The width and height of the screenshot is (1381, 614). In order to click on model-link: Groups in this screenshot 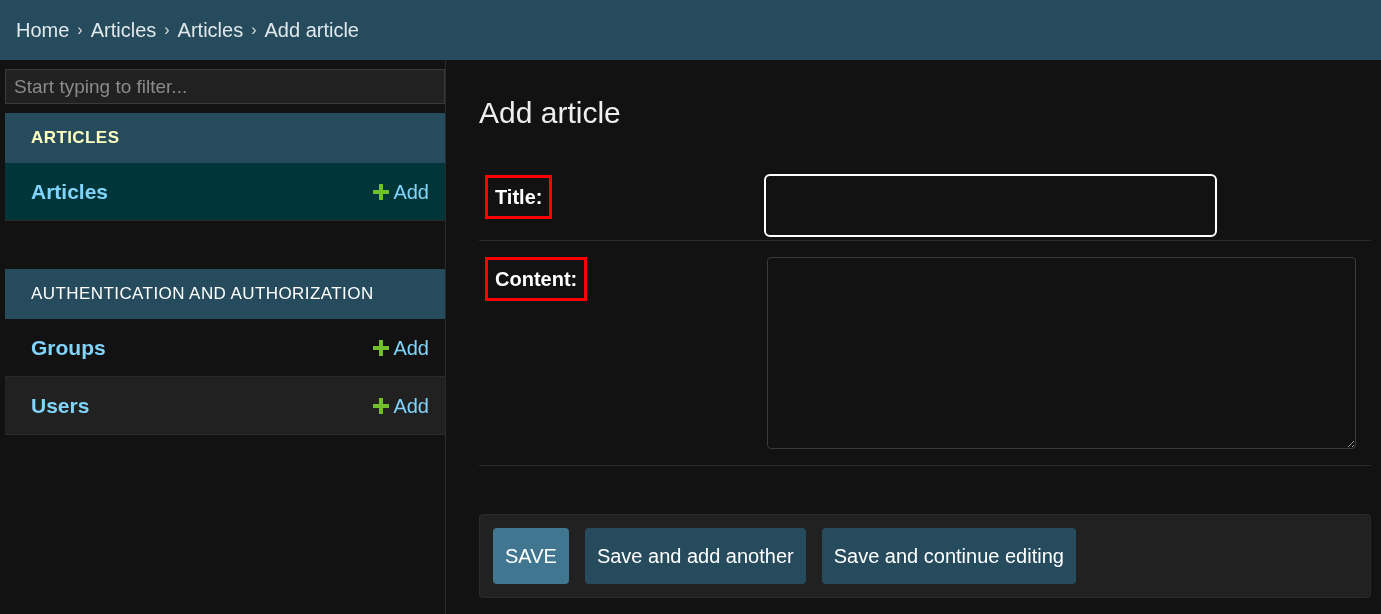, I will do `click(68, 347)`.